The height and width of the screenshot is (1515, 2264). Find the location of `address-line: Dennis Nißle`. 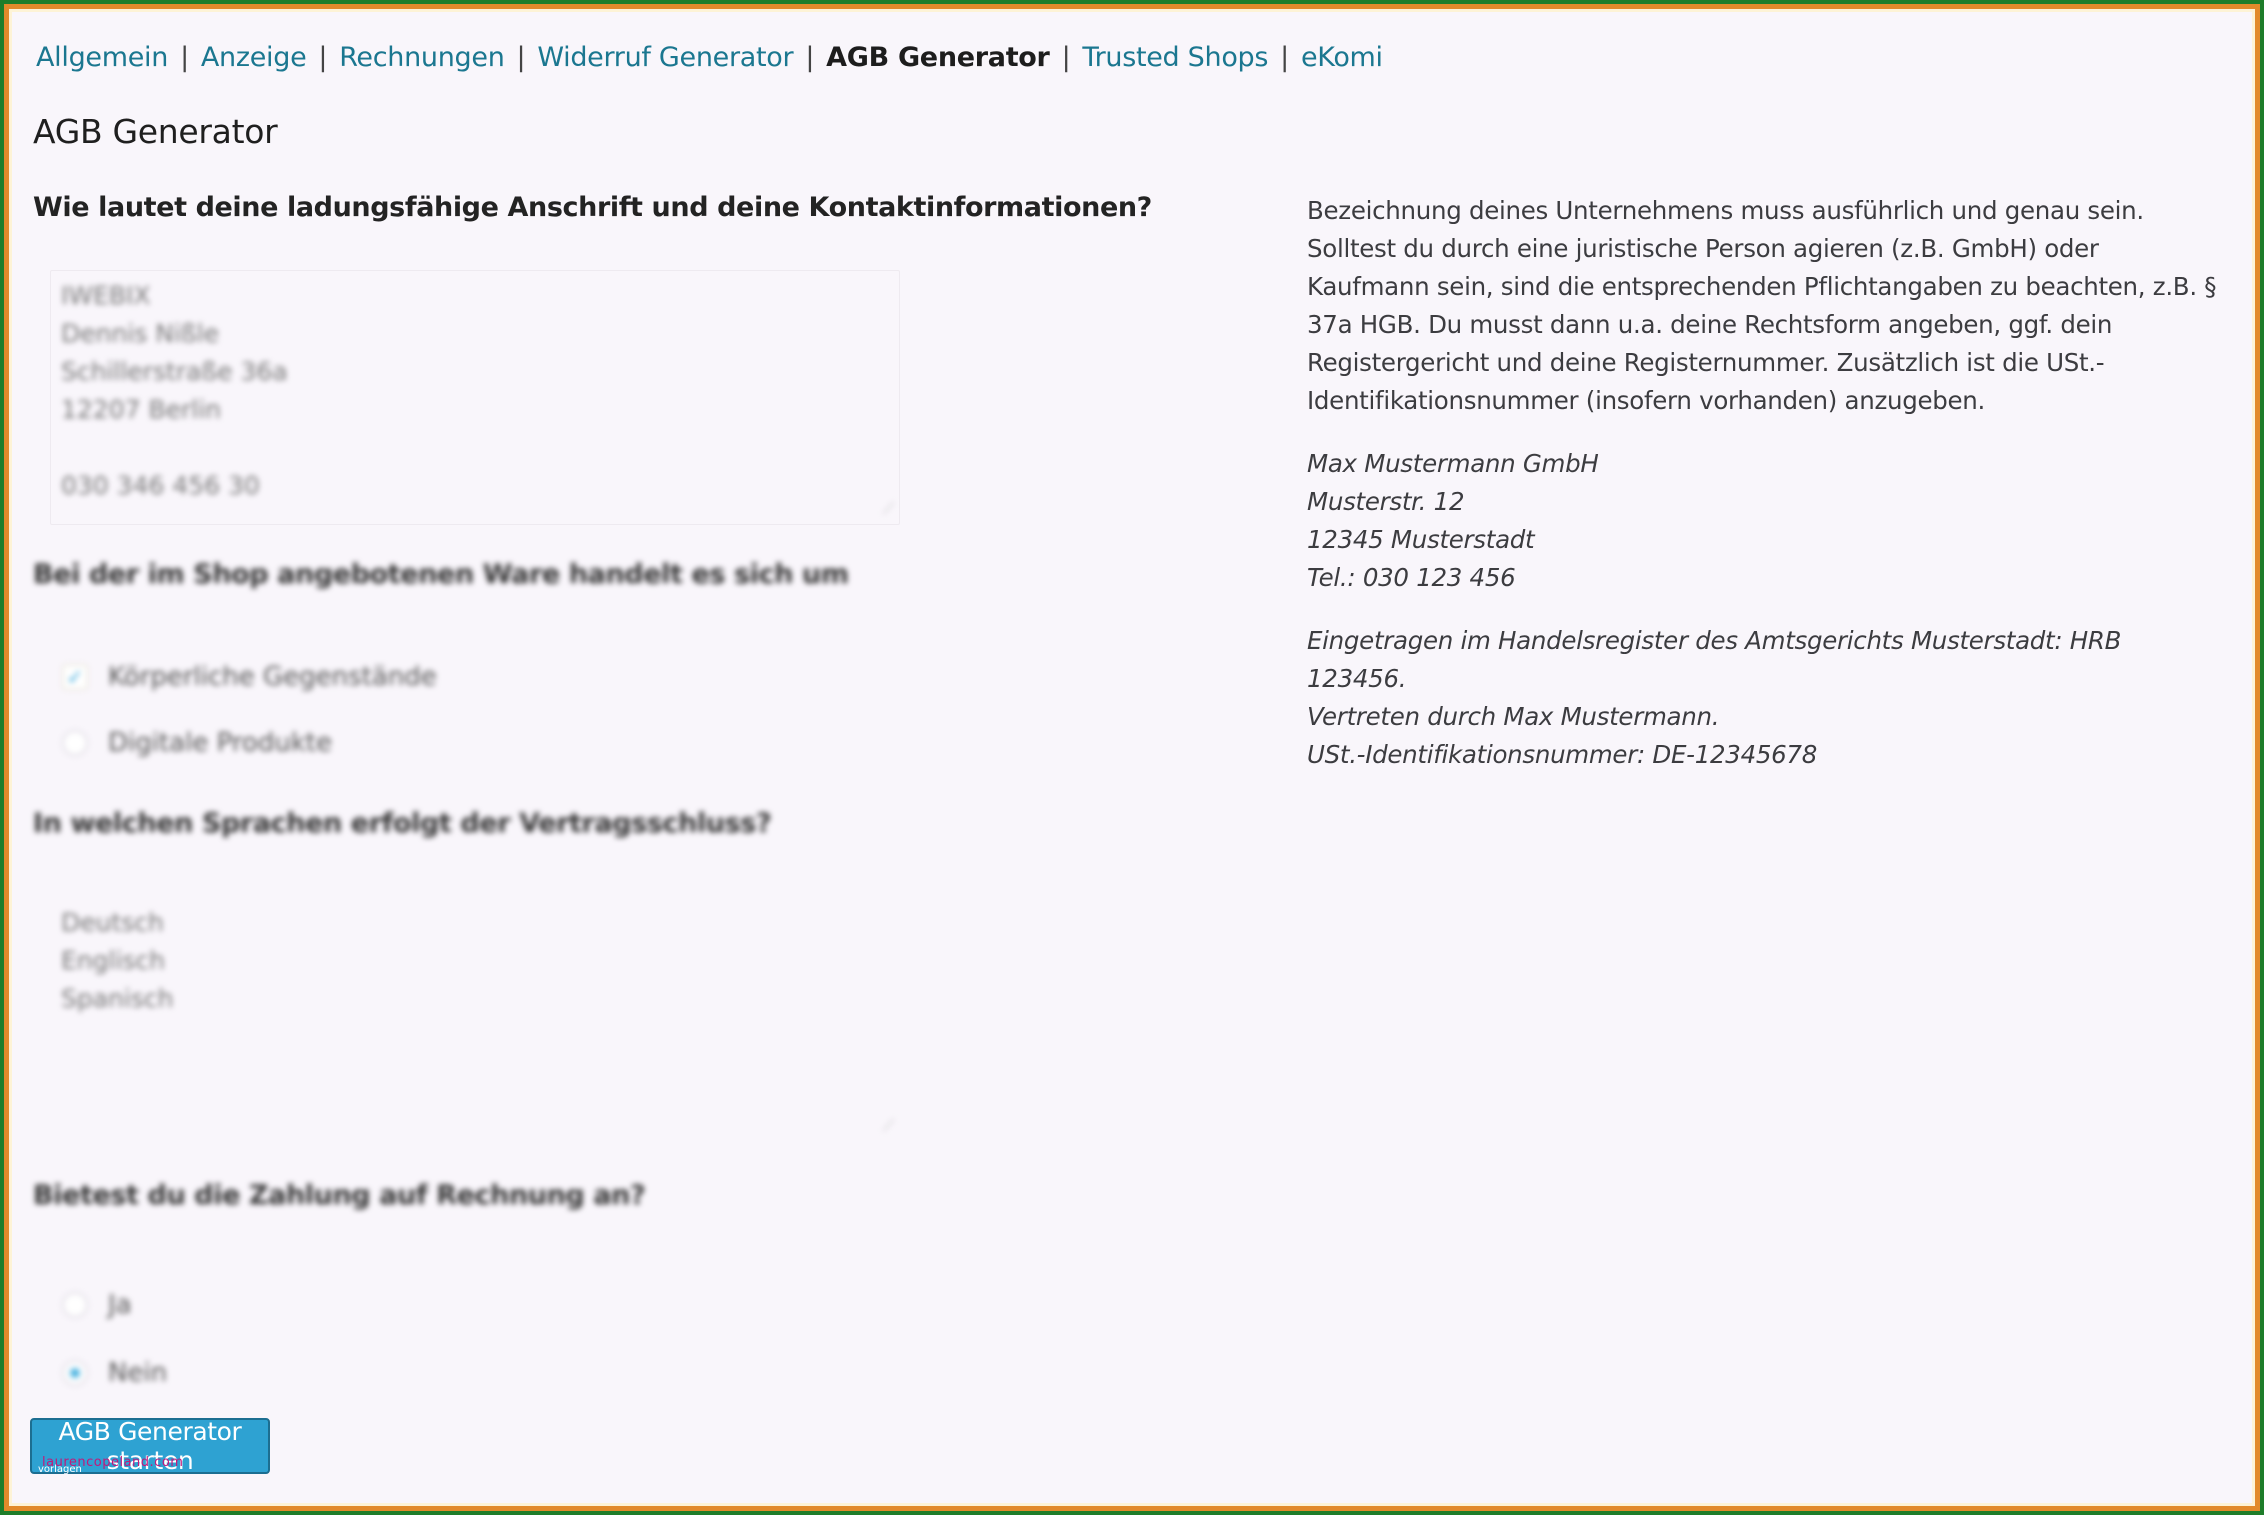

address-line: Dennis Nißle is located at coordinates (140, 333).